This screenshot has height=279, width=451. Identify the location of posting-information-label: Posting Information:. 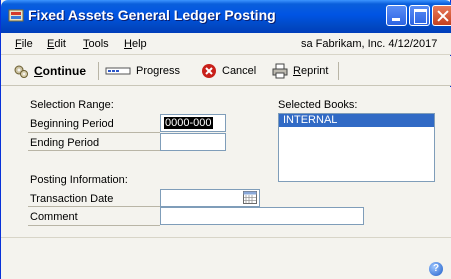
(79, 180).